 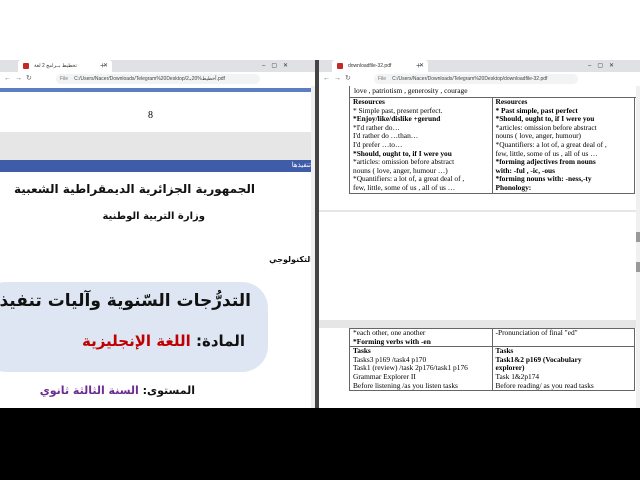 What do you see at coordinates (291, 259) in the screenshot?
I see `techno-text: التكنولوجي` at bounding box center [291, 259].